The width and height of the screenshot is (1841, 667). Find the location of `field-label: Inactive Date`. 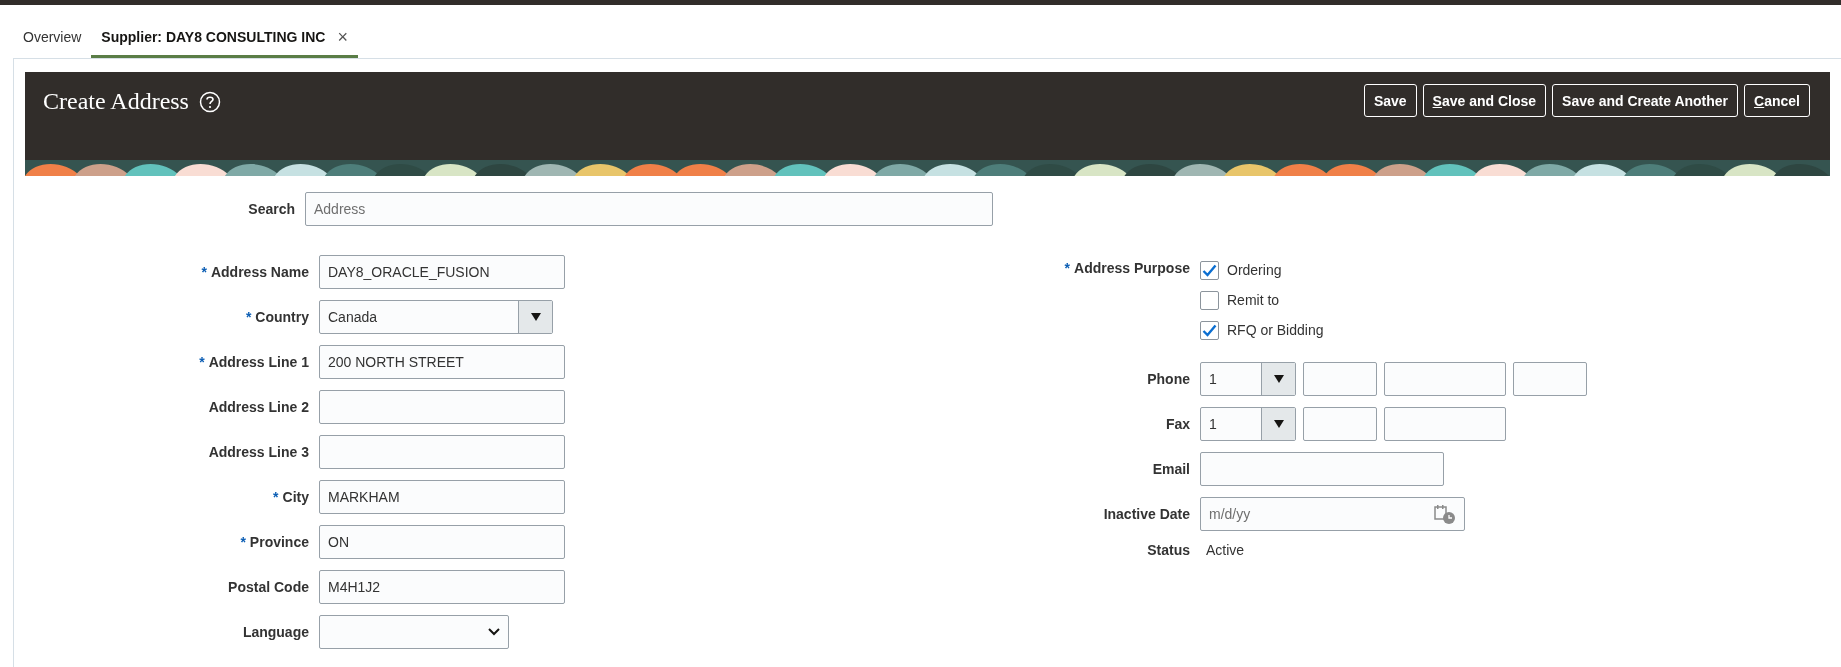

field-label: Inactive Date is located at coordinates (1146, 514).